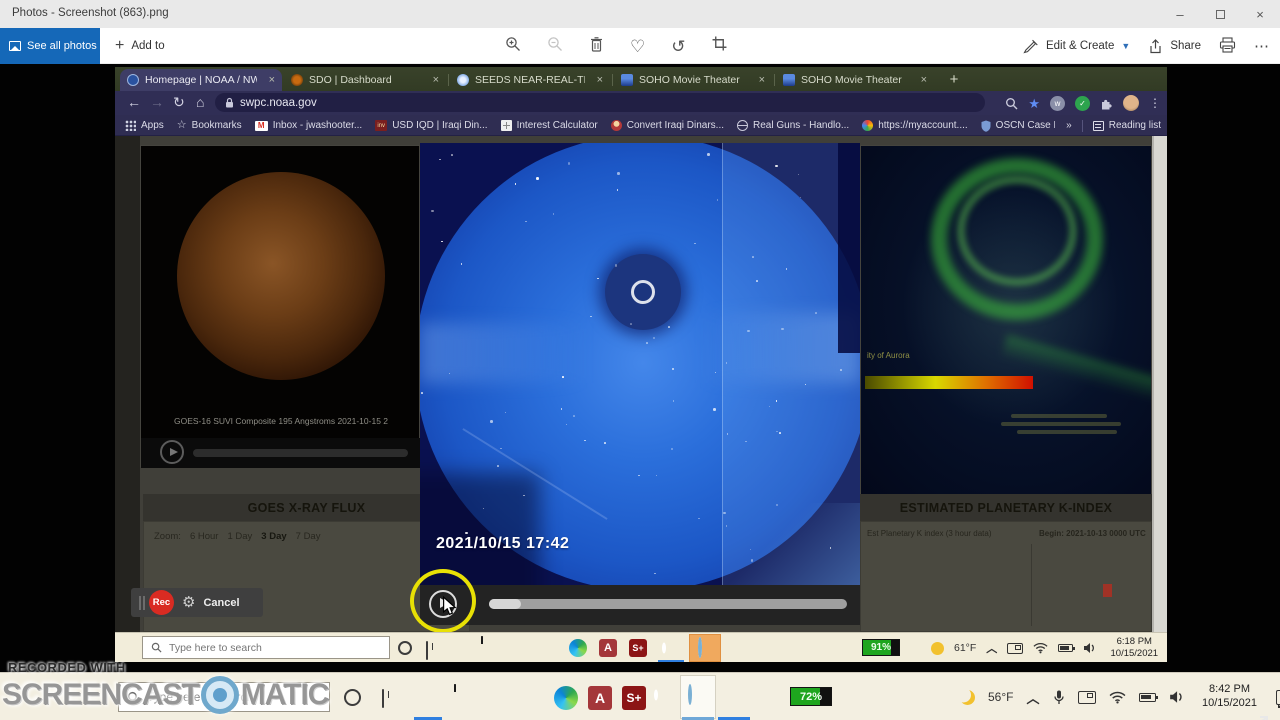  I want to click on bookmark-bookmarks: ☆ Bookmarks, so click(209, 126).